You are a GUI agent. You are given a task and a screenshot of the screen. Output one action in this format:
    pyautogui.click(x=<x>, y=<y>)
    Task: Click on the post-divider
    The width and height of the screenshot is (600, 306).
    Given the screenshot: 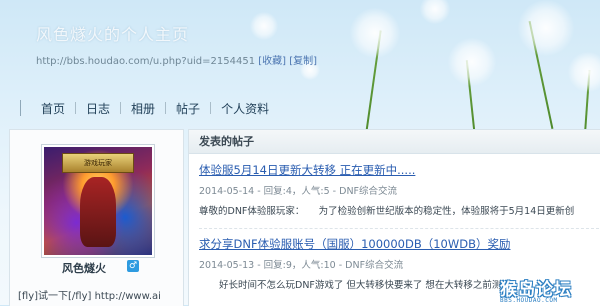 What is the action you would take?
    pyautogui.click(x=399, y=228)
    